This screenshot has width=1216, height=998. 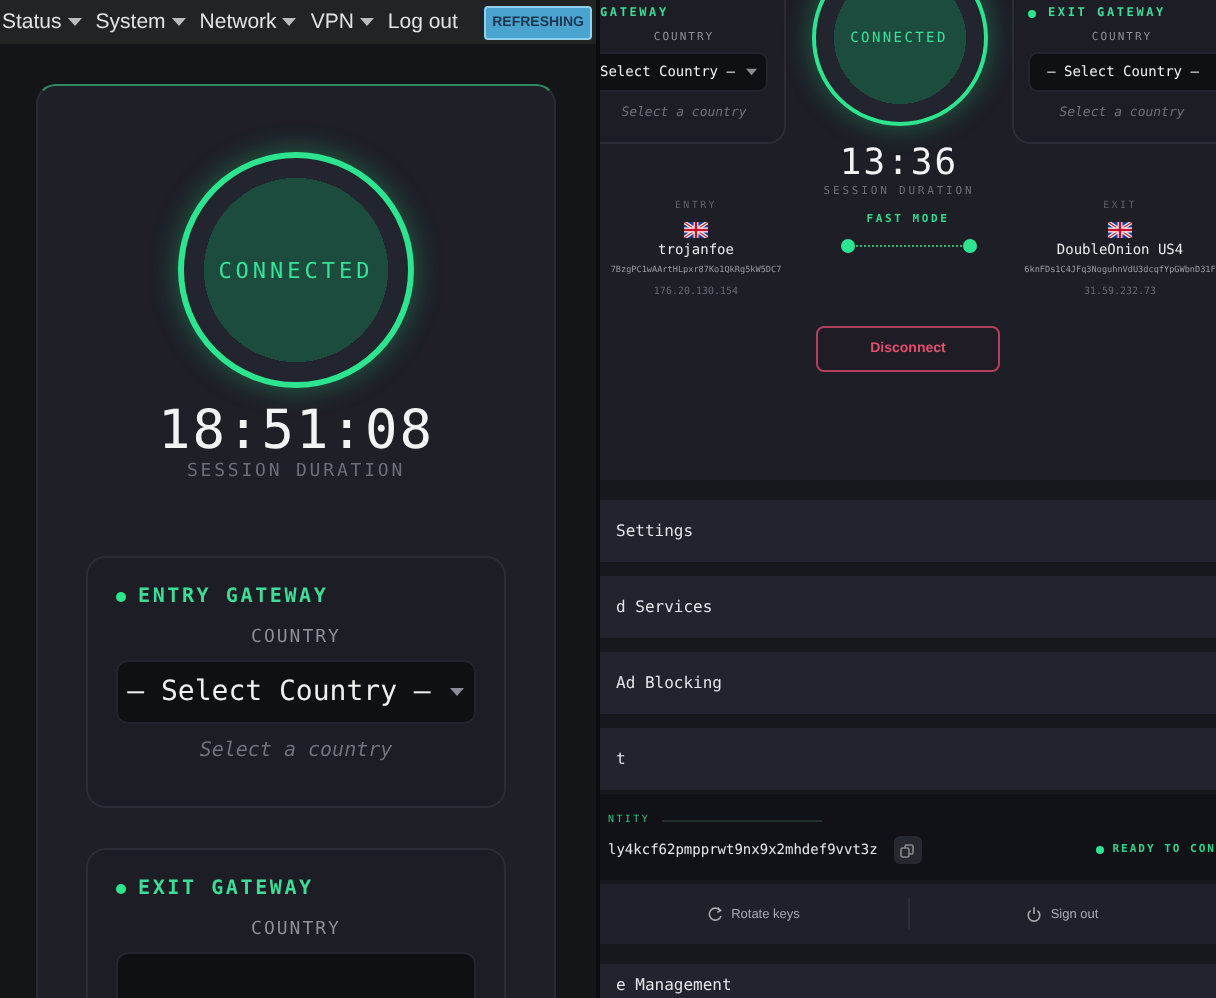 I want to click on hint-text: Select a country, so click(x=296, y=750).